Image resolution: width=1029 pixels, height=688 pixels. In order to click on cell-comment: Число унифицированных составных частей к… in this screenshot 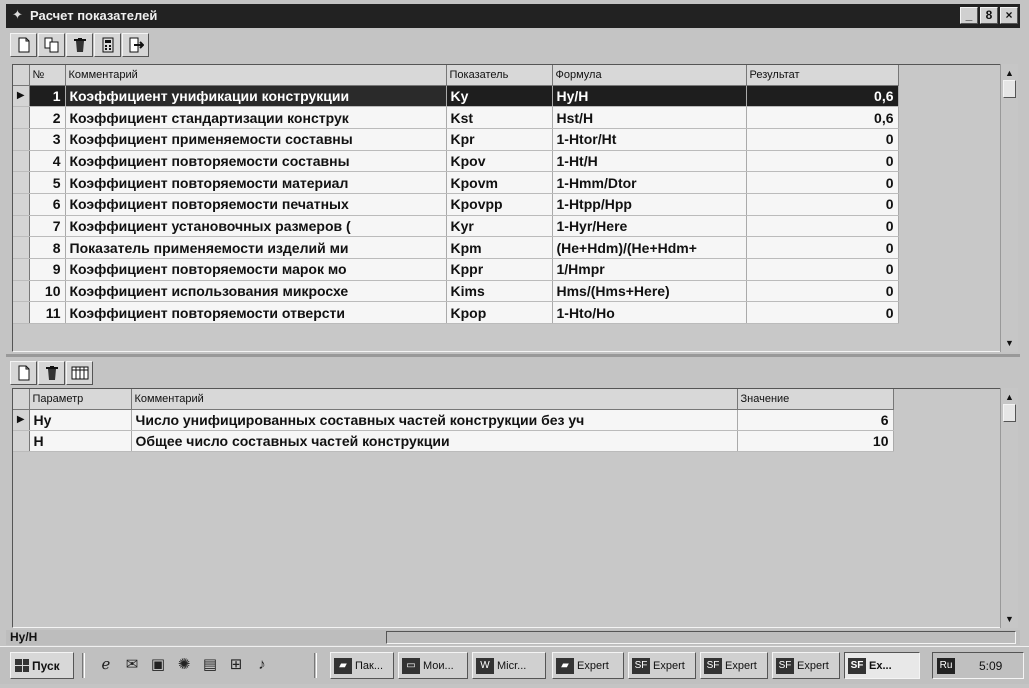, I will do `click(434, 420)`.